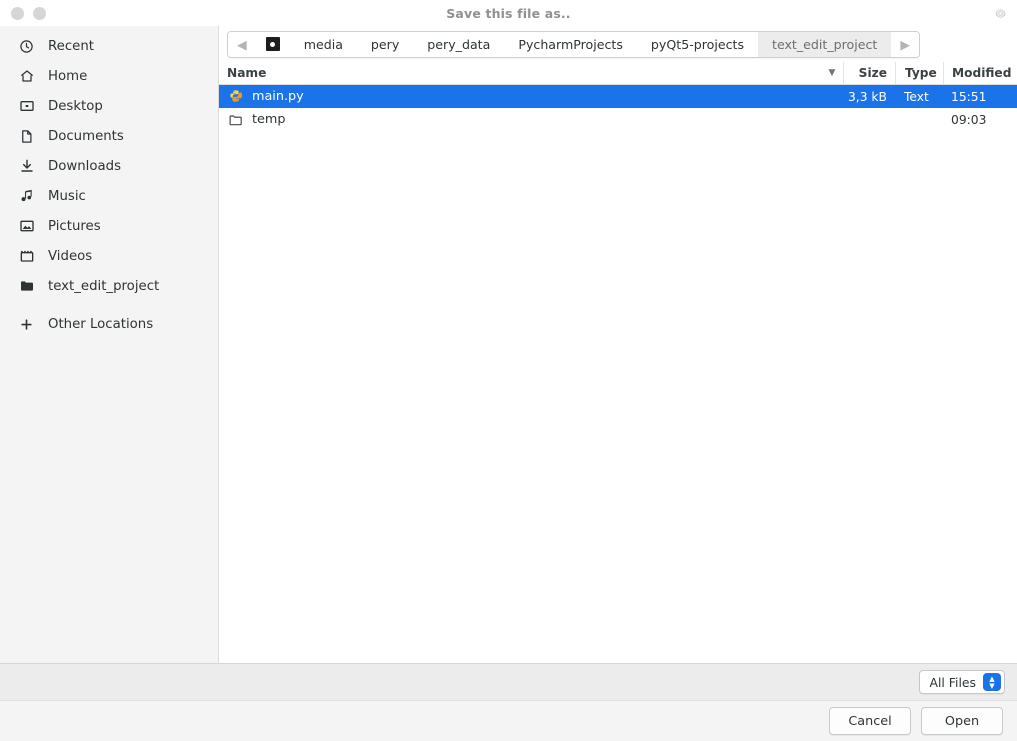 This screenshot has width=1017, height=741. Describe the element at coordinates (26, 166) in the screenshot. I see `download-icon` at that location.